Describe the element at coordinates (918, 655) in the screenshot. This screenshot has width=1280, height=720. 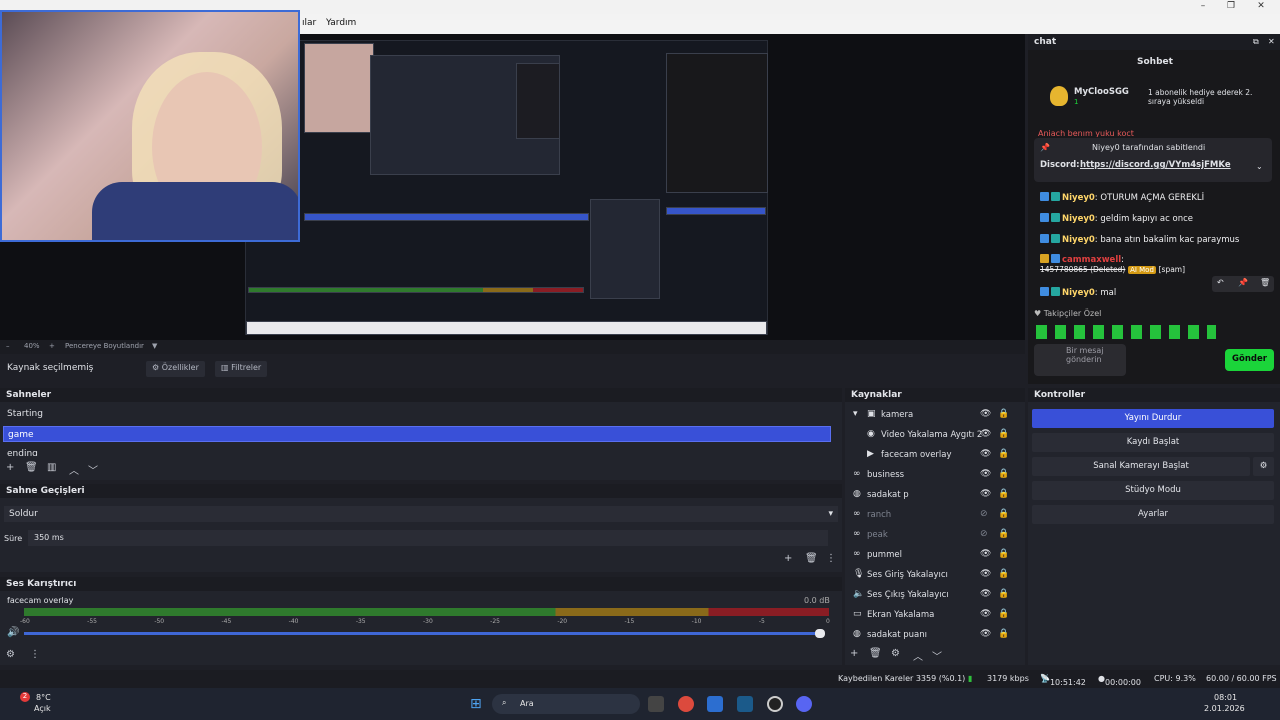
I see `chevron-up-icon: ︿` at that location.